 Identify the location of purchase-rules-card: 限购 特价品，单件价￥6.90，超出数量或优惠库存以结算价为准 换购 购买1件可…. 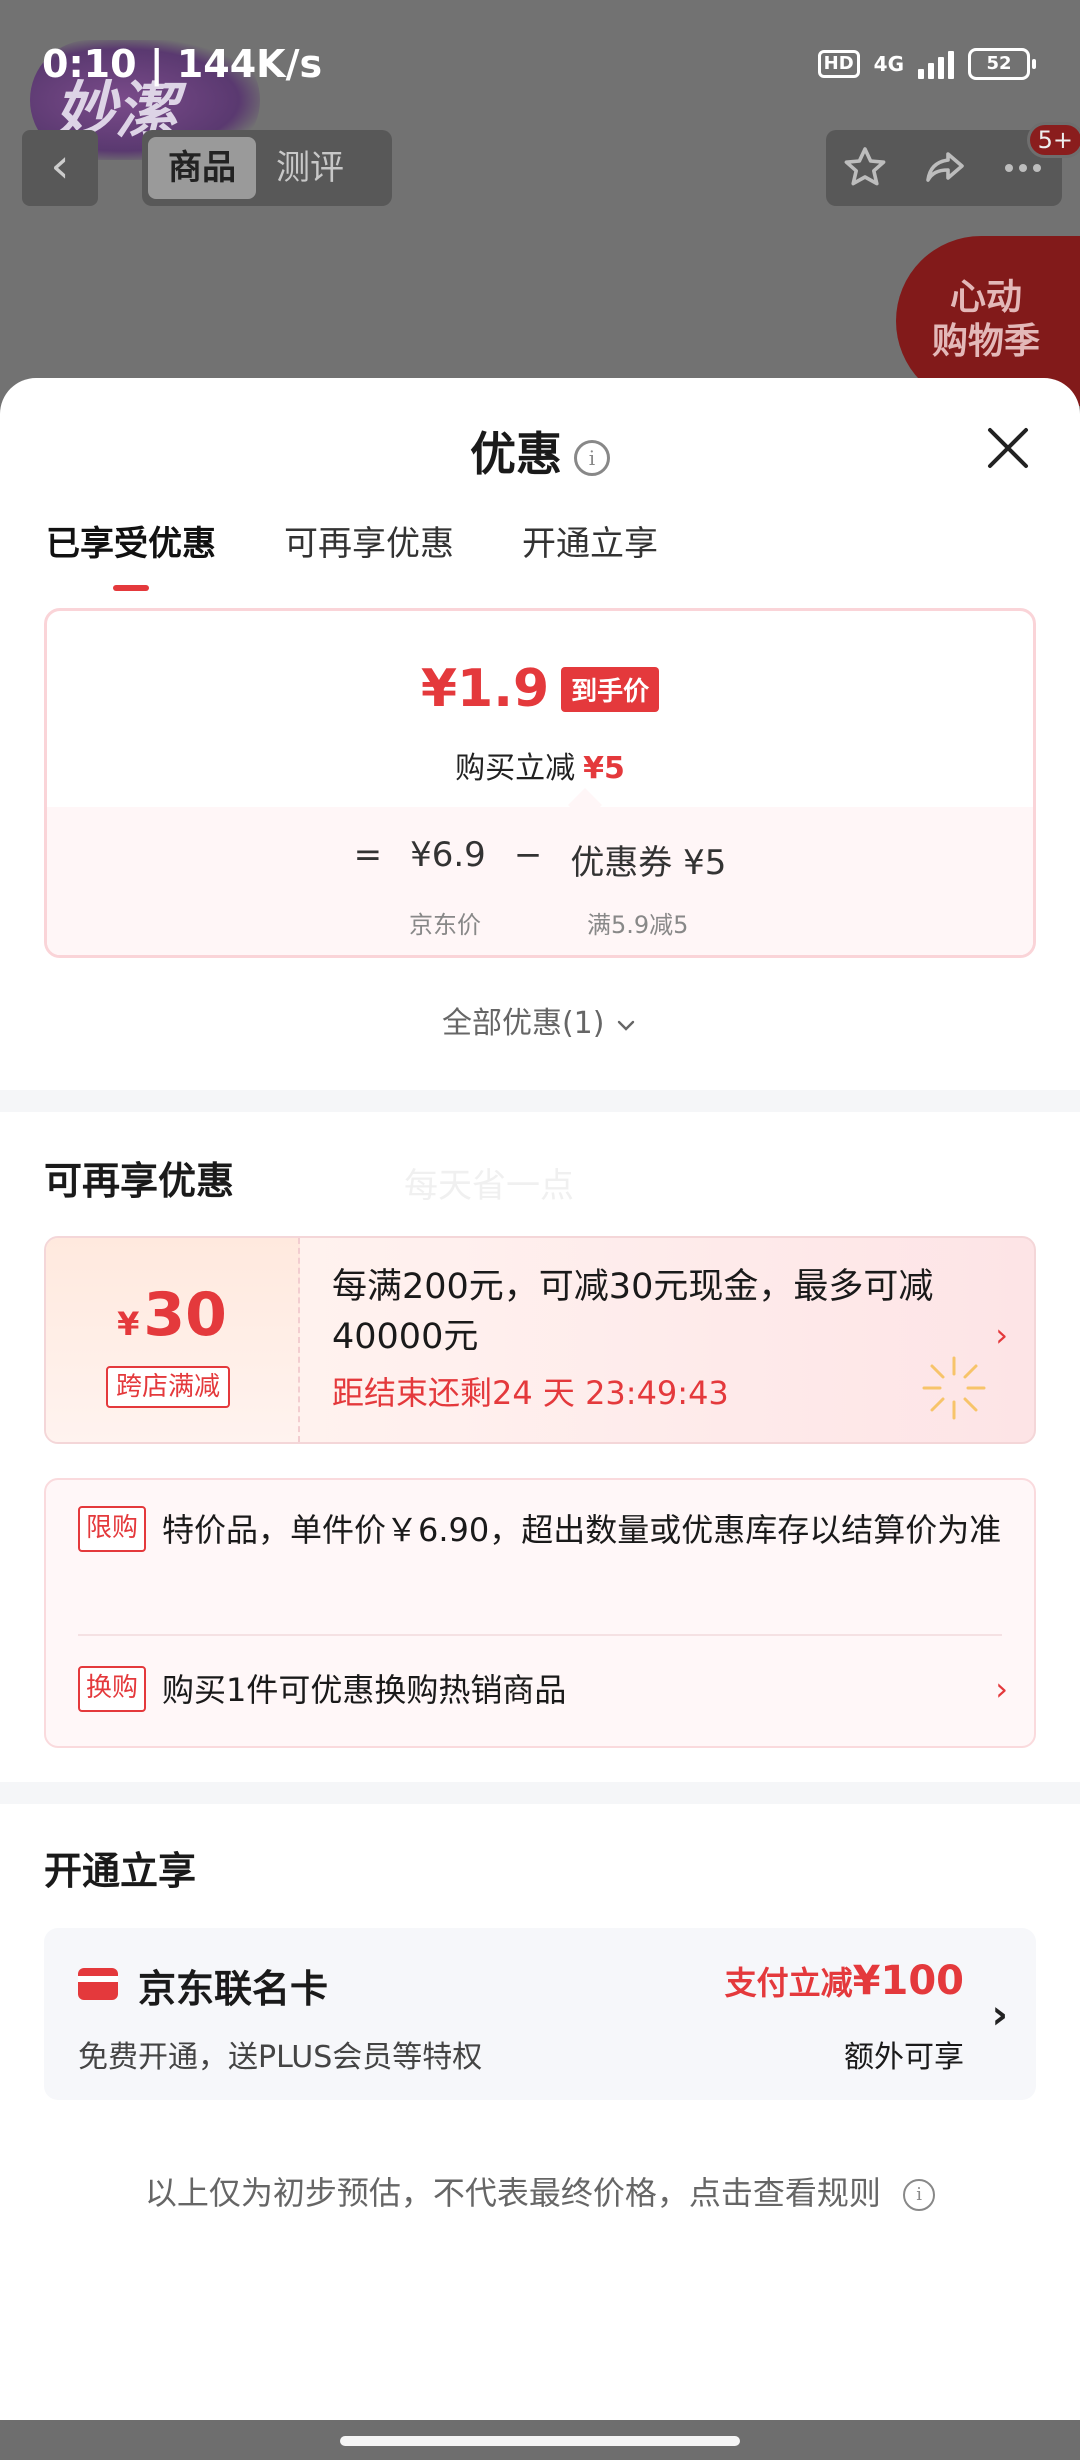
(540, 1613).